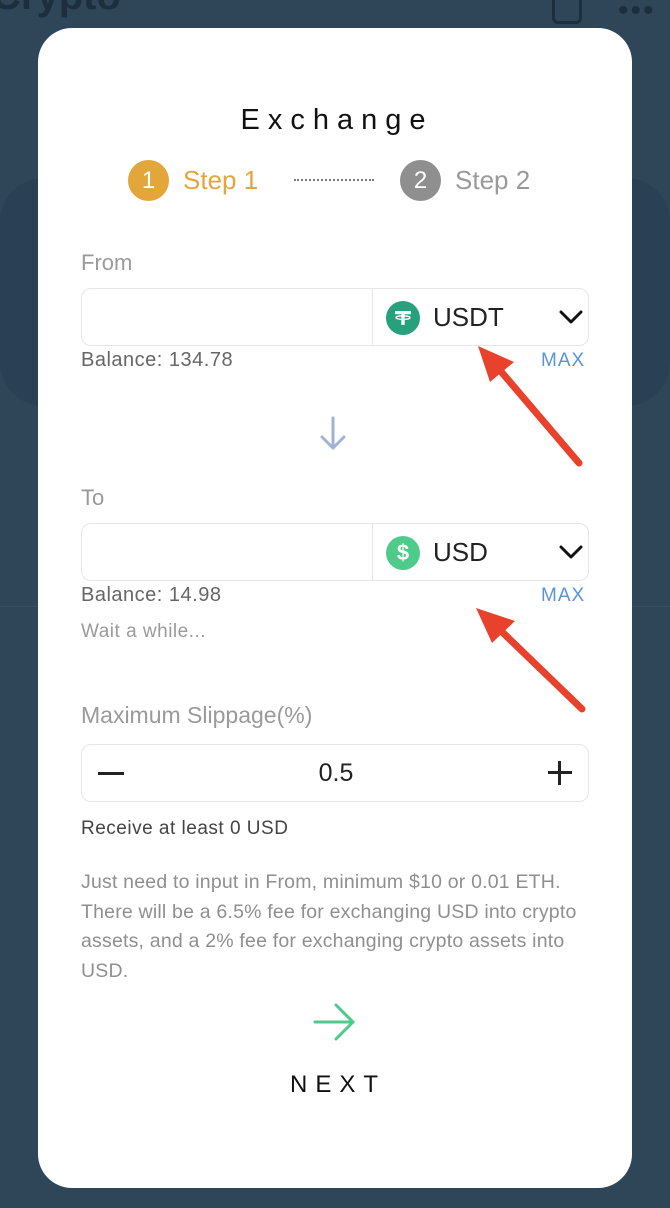 Image resolution: width=670 pixels, height=1208 pixels. I want to click on slippage-stepper: 0.5, so click(335, 773).